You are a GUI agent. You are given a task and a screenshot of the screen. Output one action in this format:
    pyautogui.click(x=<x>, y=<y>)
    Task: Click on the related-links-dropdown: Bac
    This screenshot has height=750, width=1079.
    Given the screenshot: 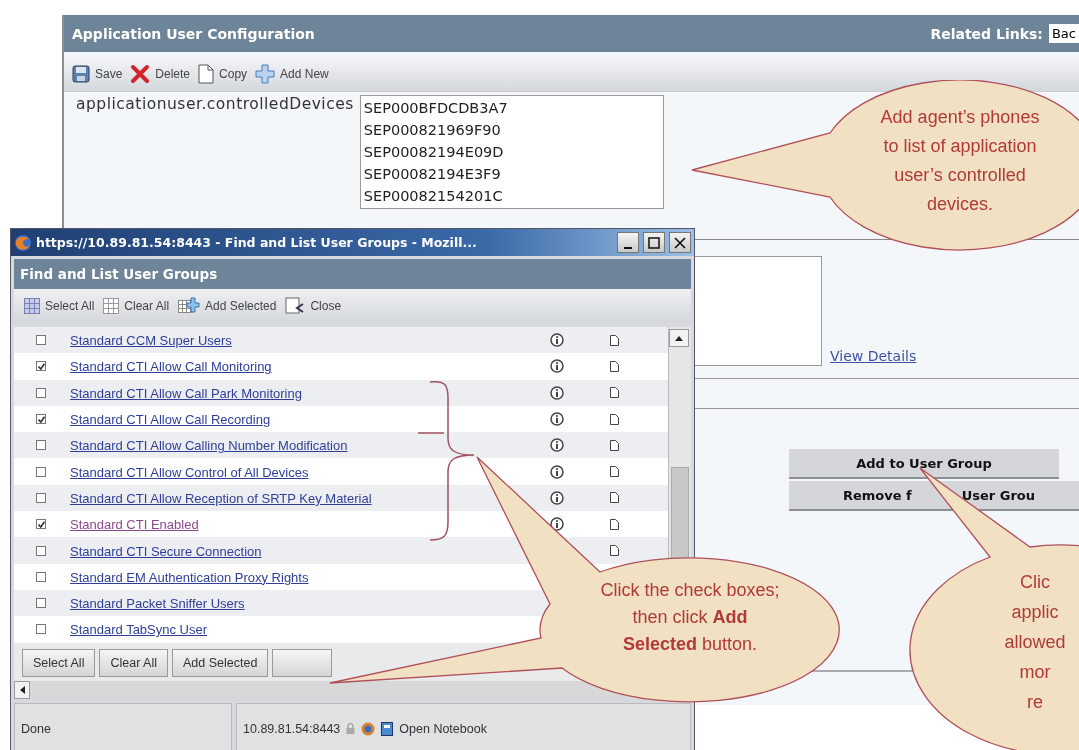 What is the action you would take?
    pyautogui.click(x=1063, y=33)
    